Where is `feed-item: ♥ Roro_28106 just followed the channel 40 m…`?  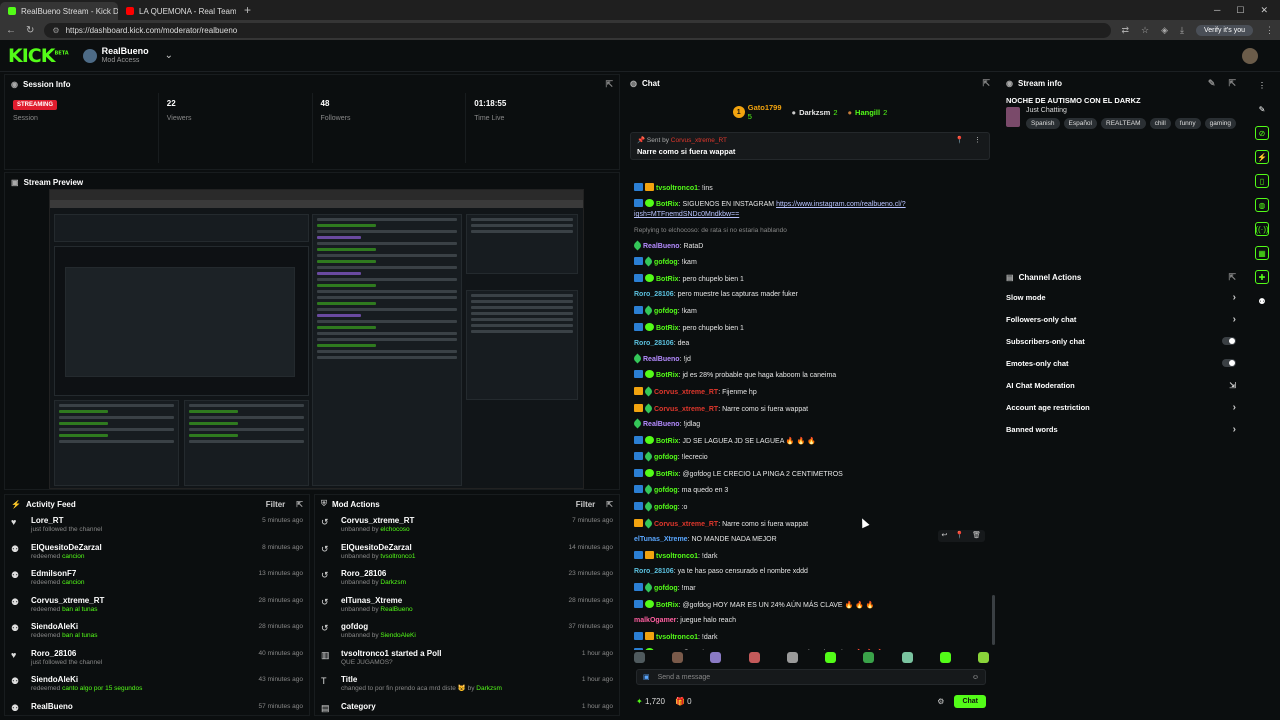 feed-item: ♥ Roro_28106 just followed the channel 40 m… is located at coordinates (157, 659).